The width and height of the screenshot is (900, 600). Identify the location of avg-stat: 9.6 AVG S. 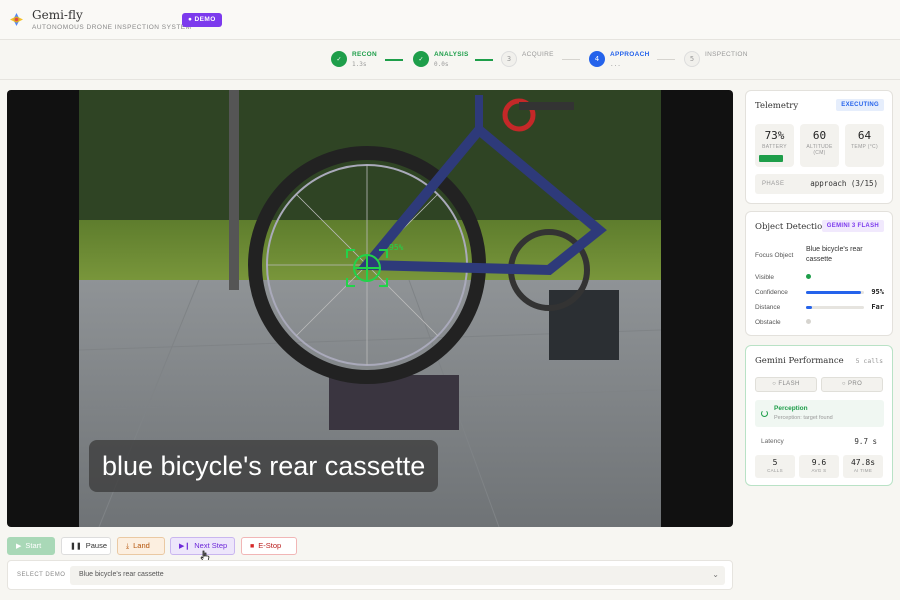
(819, 466).